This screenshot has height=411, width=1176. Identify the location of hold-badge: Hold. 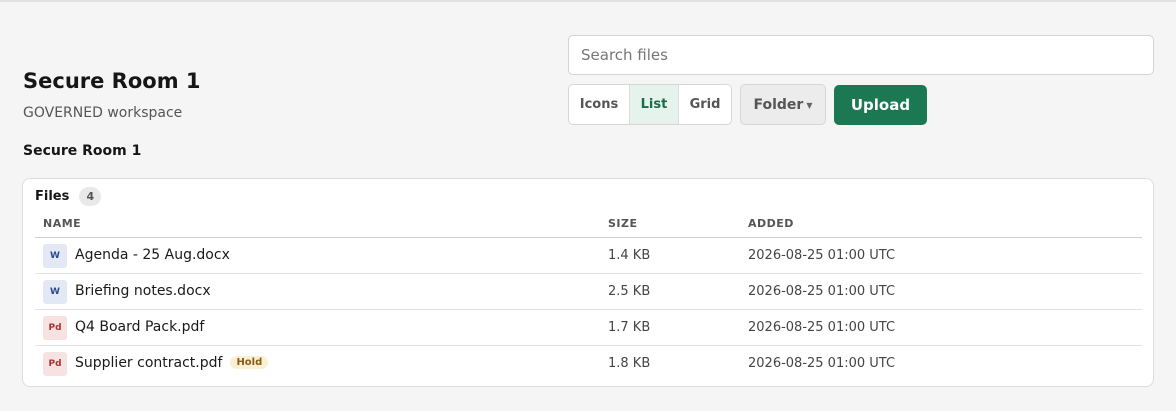
(249, 362).